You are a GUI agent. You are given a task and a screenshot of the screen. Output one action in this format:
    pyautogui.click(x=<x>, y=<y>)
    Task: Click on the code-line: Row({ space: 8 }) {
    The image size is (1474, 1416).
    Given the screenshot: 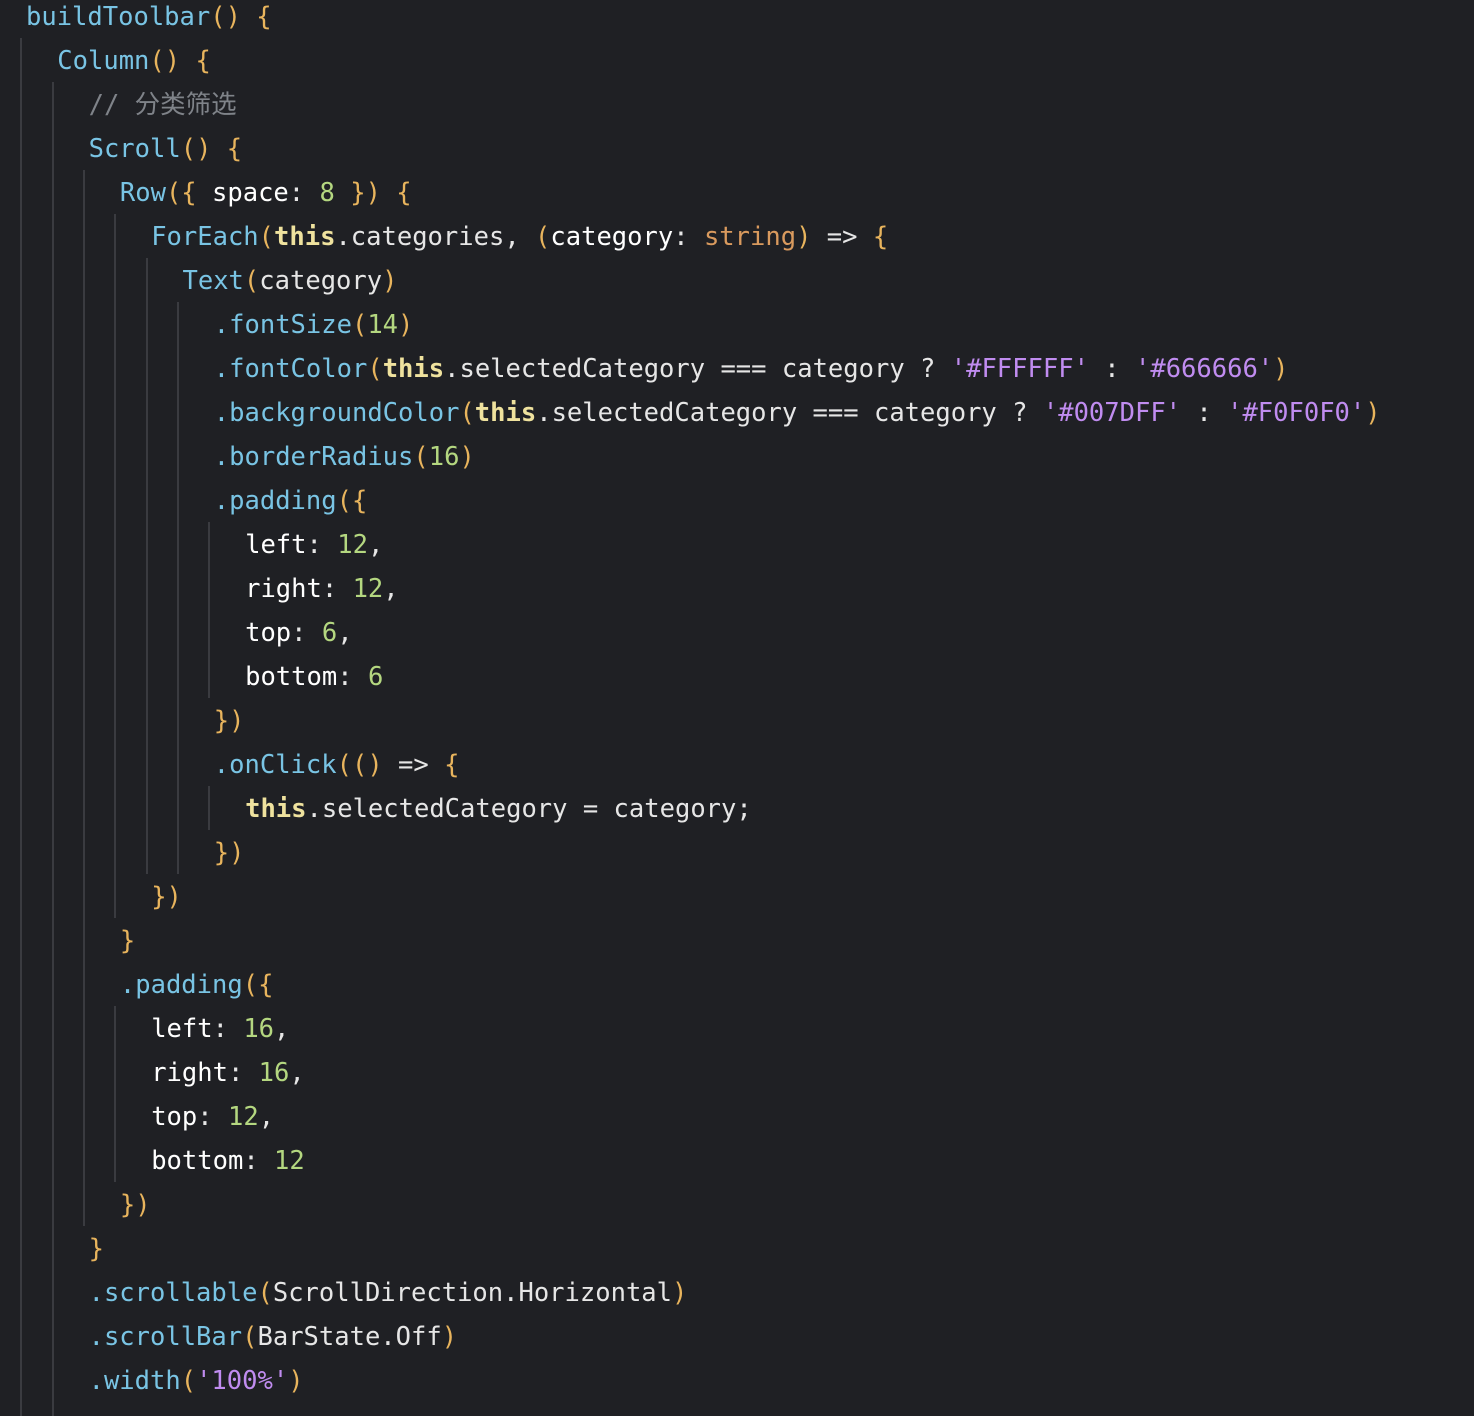 What is the action you would take?
    pyautogui.click(x=266, y=193)
    